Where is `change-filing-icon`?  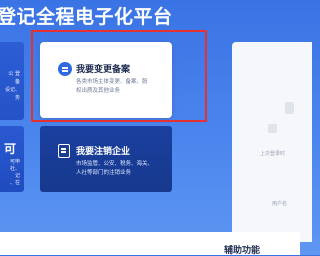
change-filing-icon is located at coordinates (65, 69).